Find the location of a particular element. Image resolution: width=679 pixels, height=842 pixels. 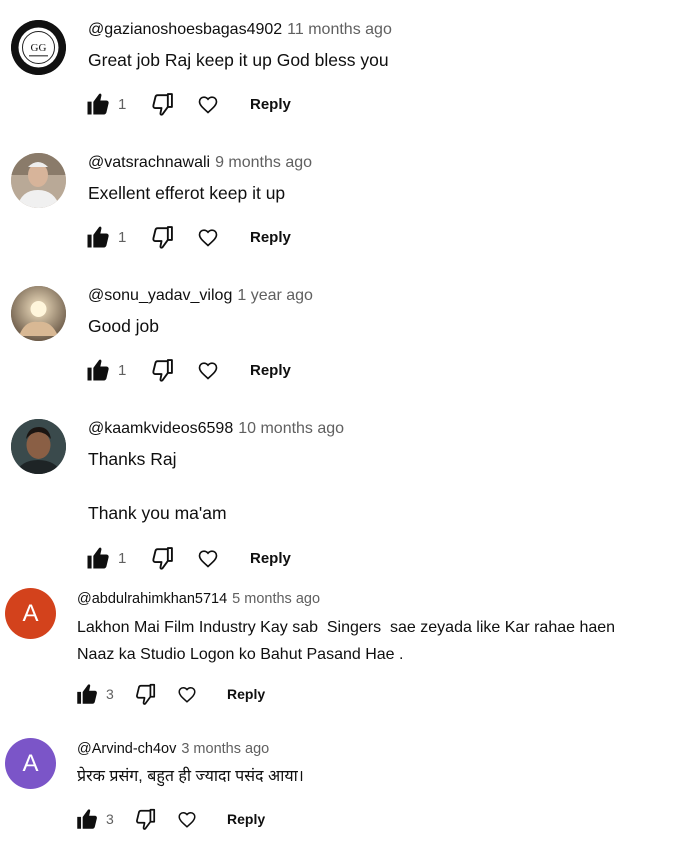

comment-header: @sonu_yadav_vilog 1 year ago is located at coordinates (200, 296).